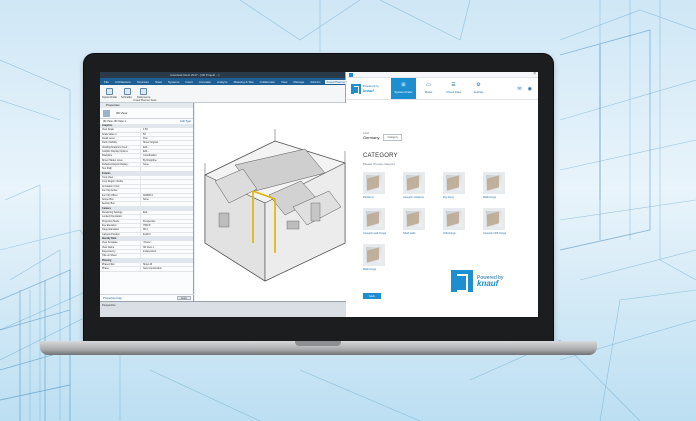  What do you see at coordinates (415, 221) in the screenshot?
I see `category-card: Shaft walls` at bounding box center [415, 221].